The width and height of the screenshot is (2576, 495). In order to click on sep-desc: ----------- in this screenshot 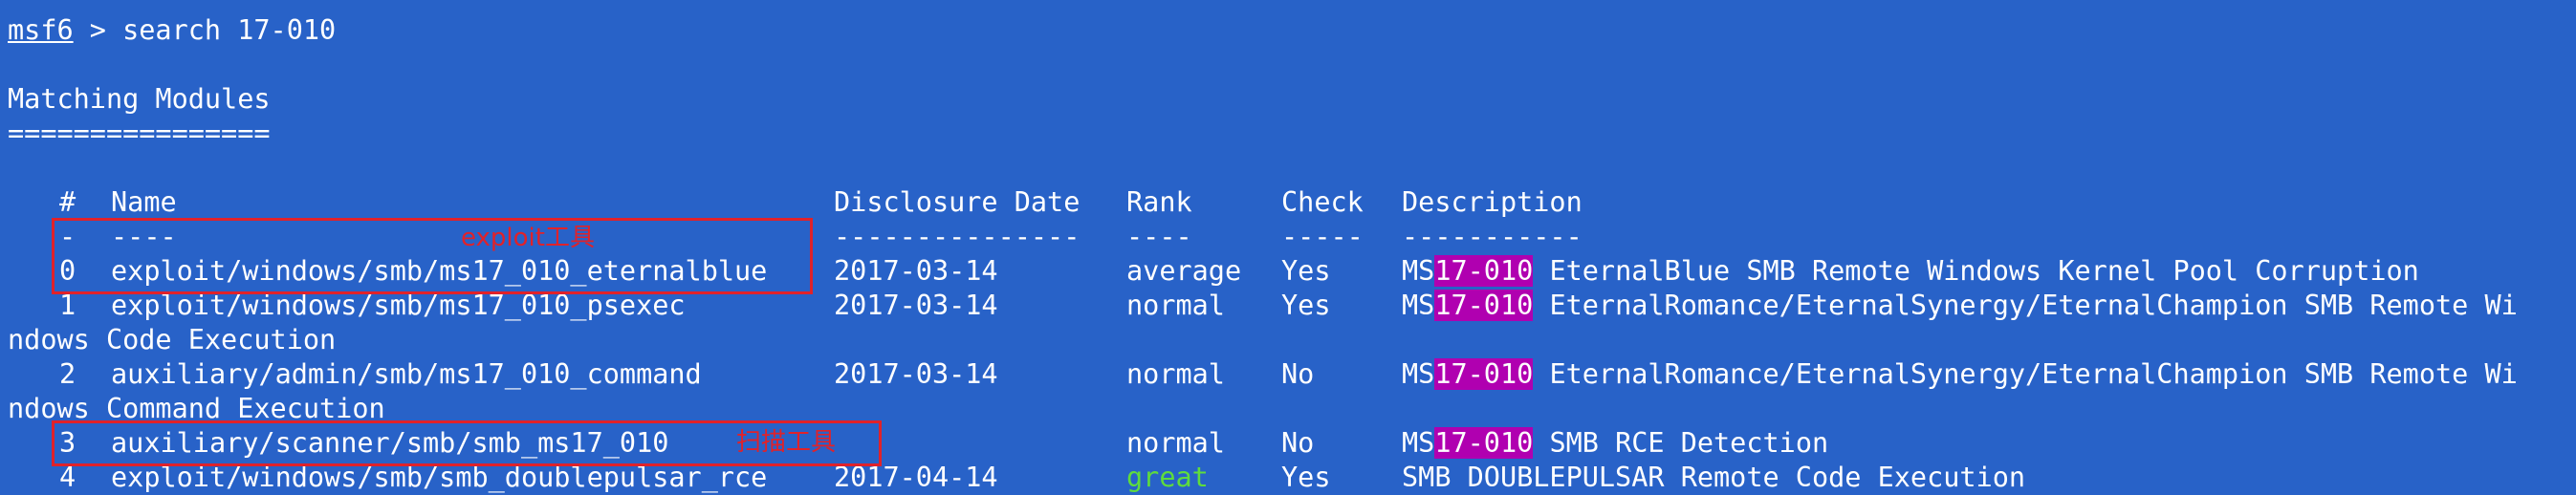, I will do `click(1492, 236)`.